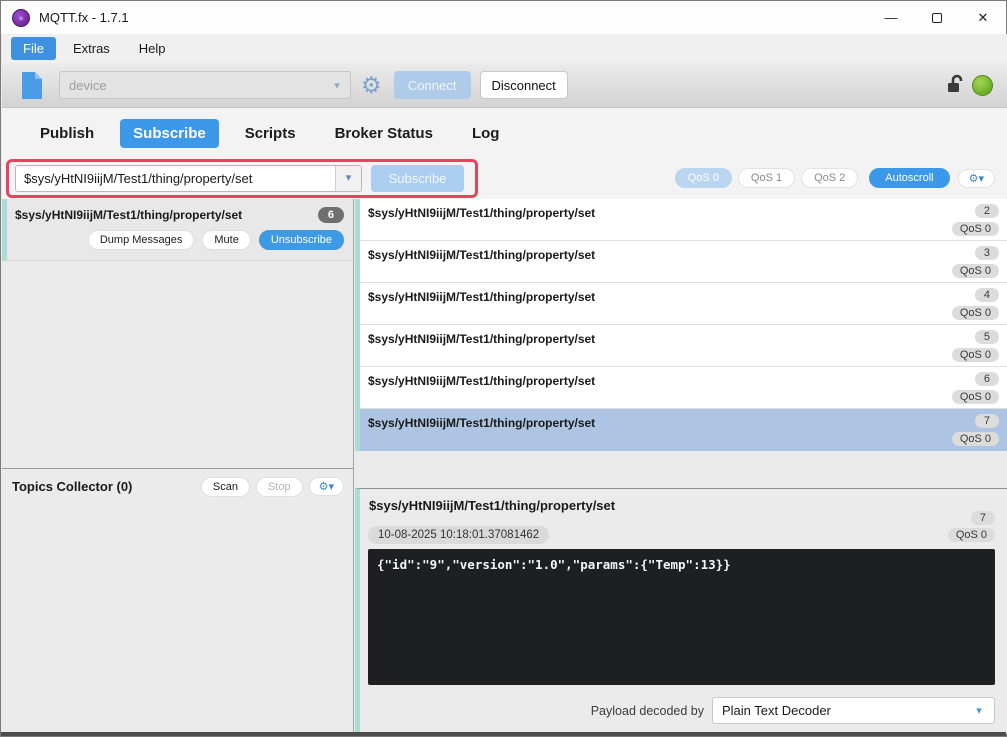 The image size is (1007, 737). Describe the element at coordinates (33, 48) in the screenshot. I see `menu-file: File` at that location.